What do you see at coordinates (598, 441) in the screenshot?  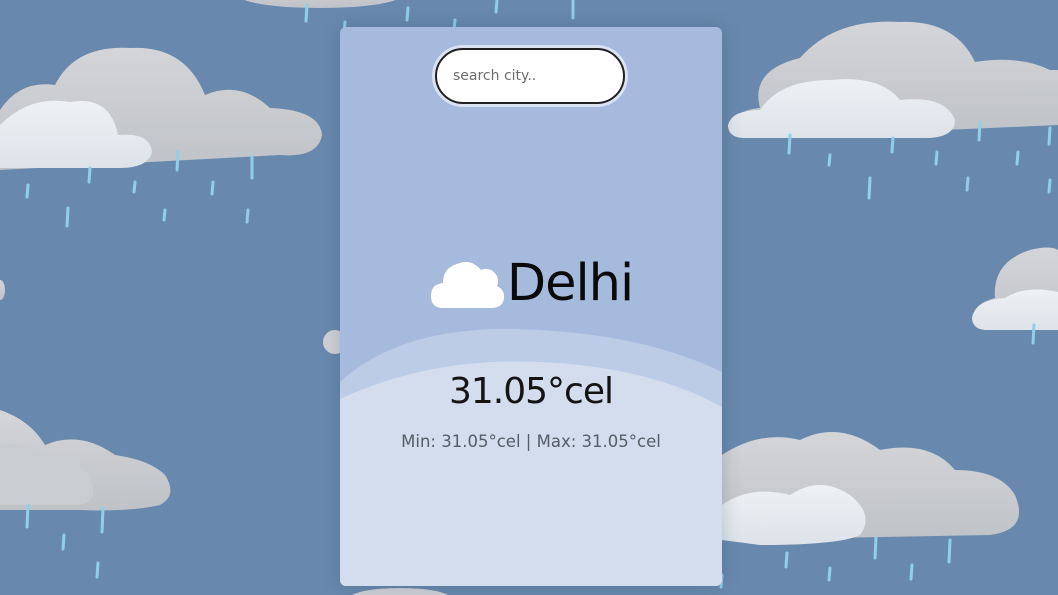 I see `max-temperature: Max: 31.05°cel` at bounding box center [598, 441].